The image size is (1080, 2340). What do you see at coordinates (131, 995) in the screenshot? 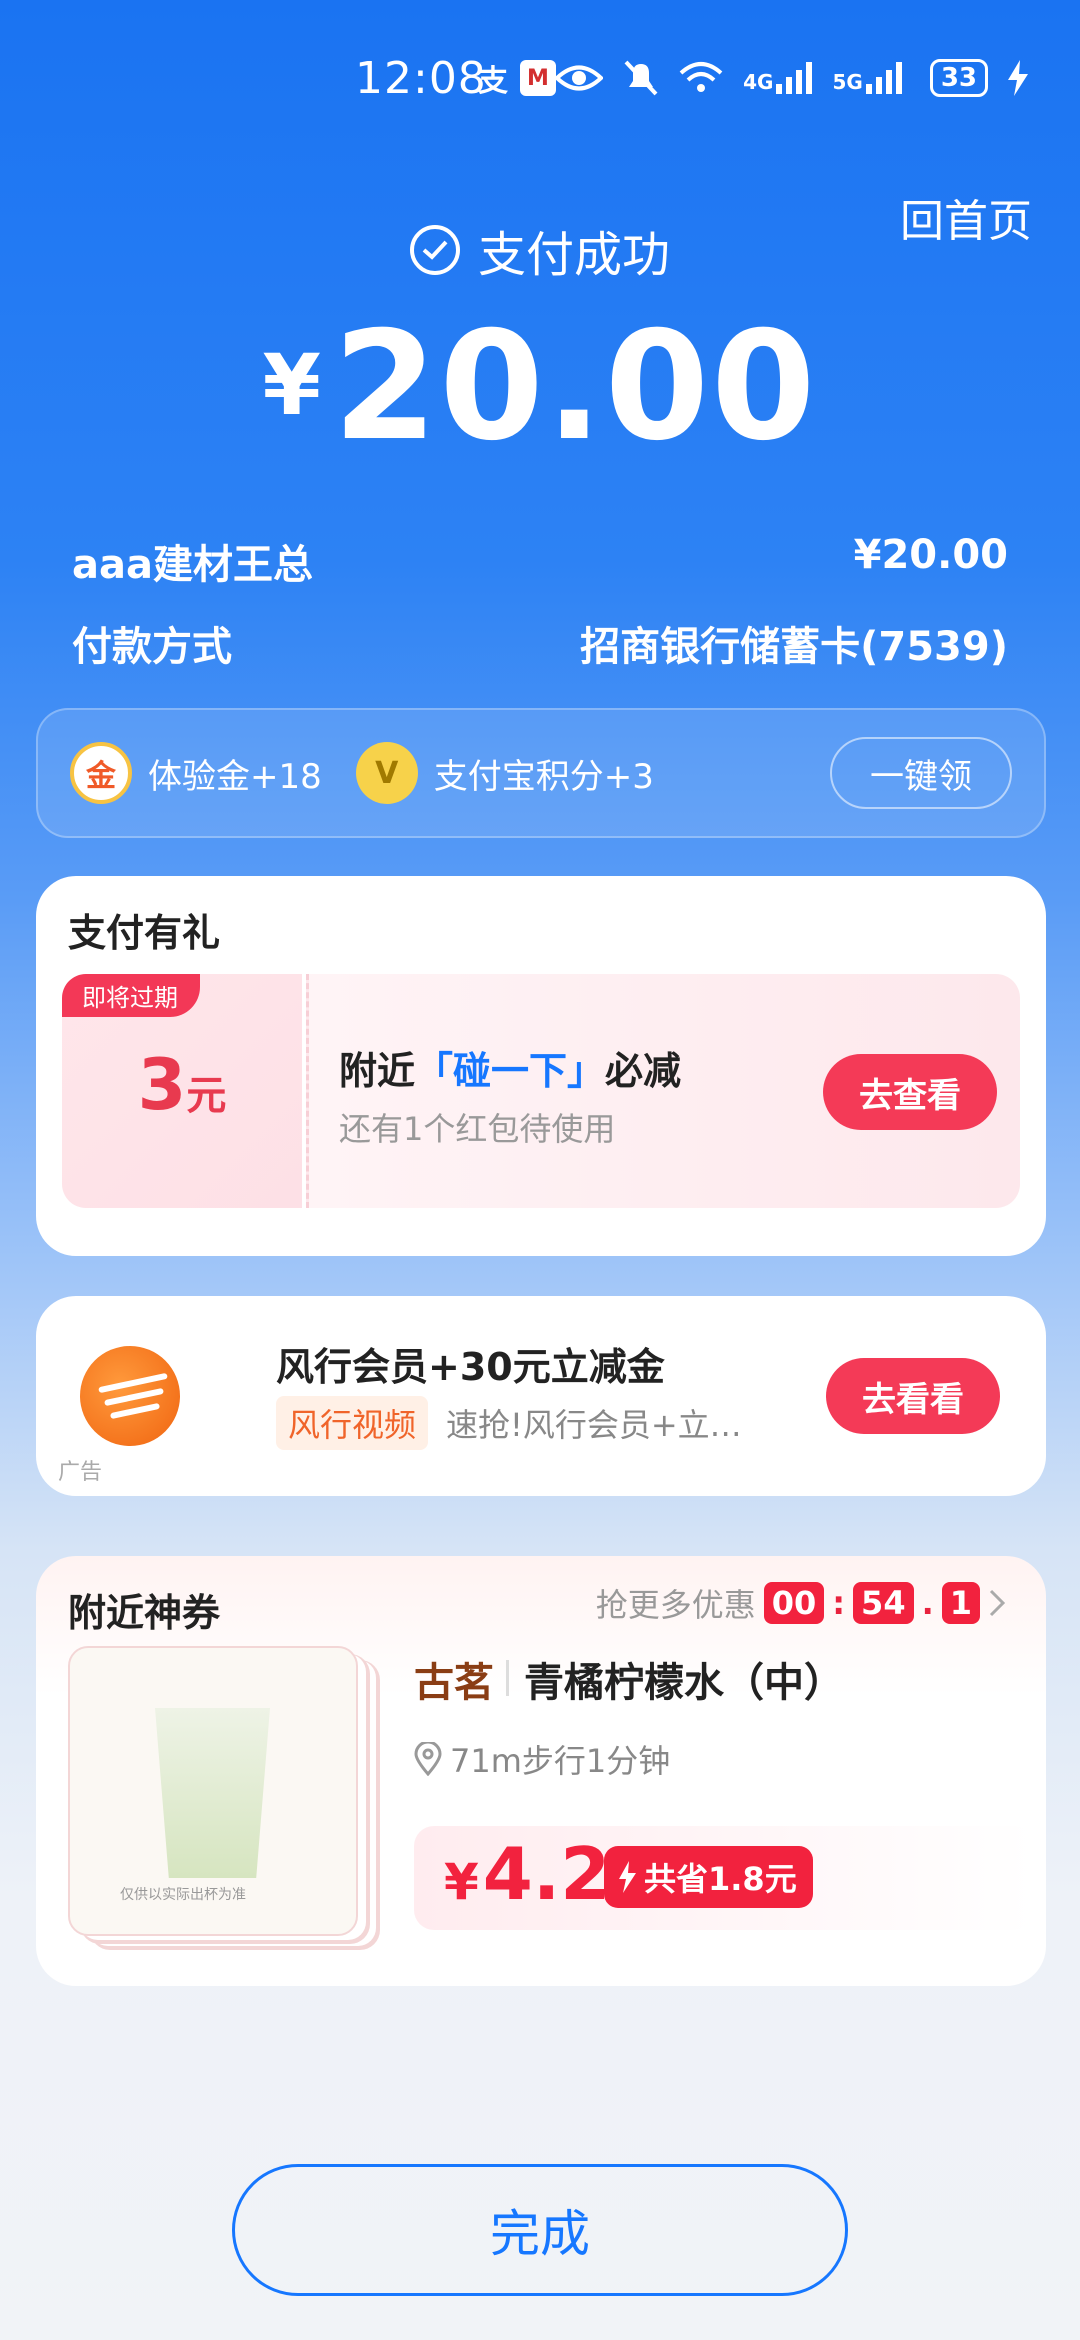
I see `expire-tag: 即将过期` at bounding box center [131, 995].